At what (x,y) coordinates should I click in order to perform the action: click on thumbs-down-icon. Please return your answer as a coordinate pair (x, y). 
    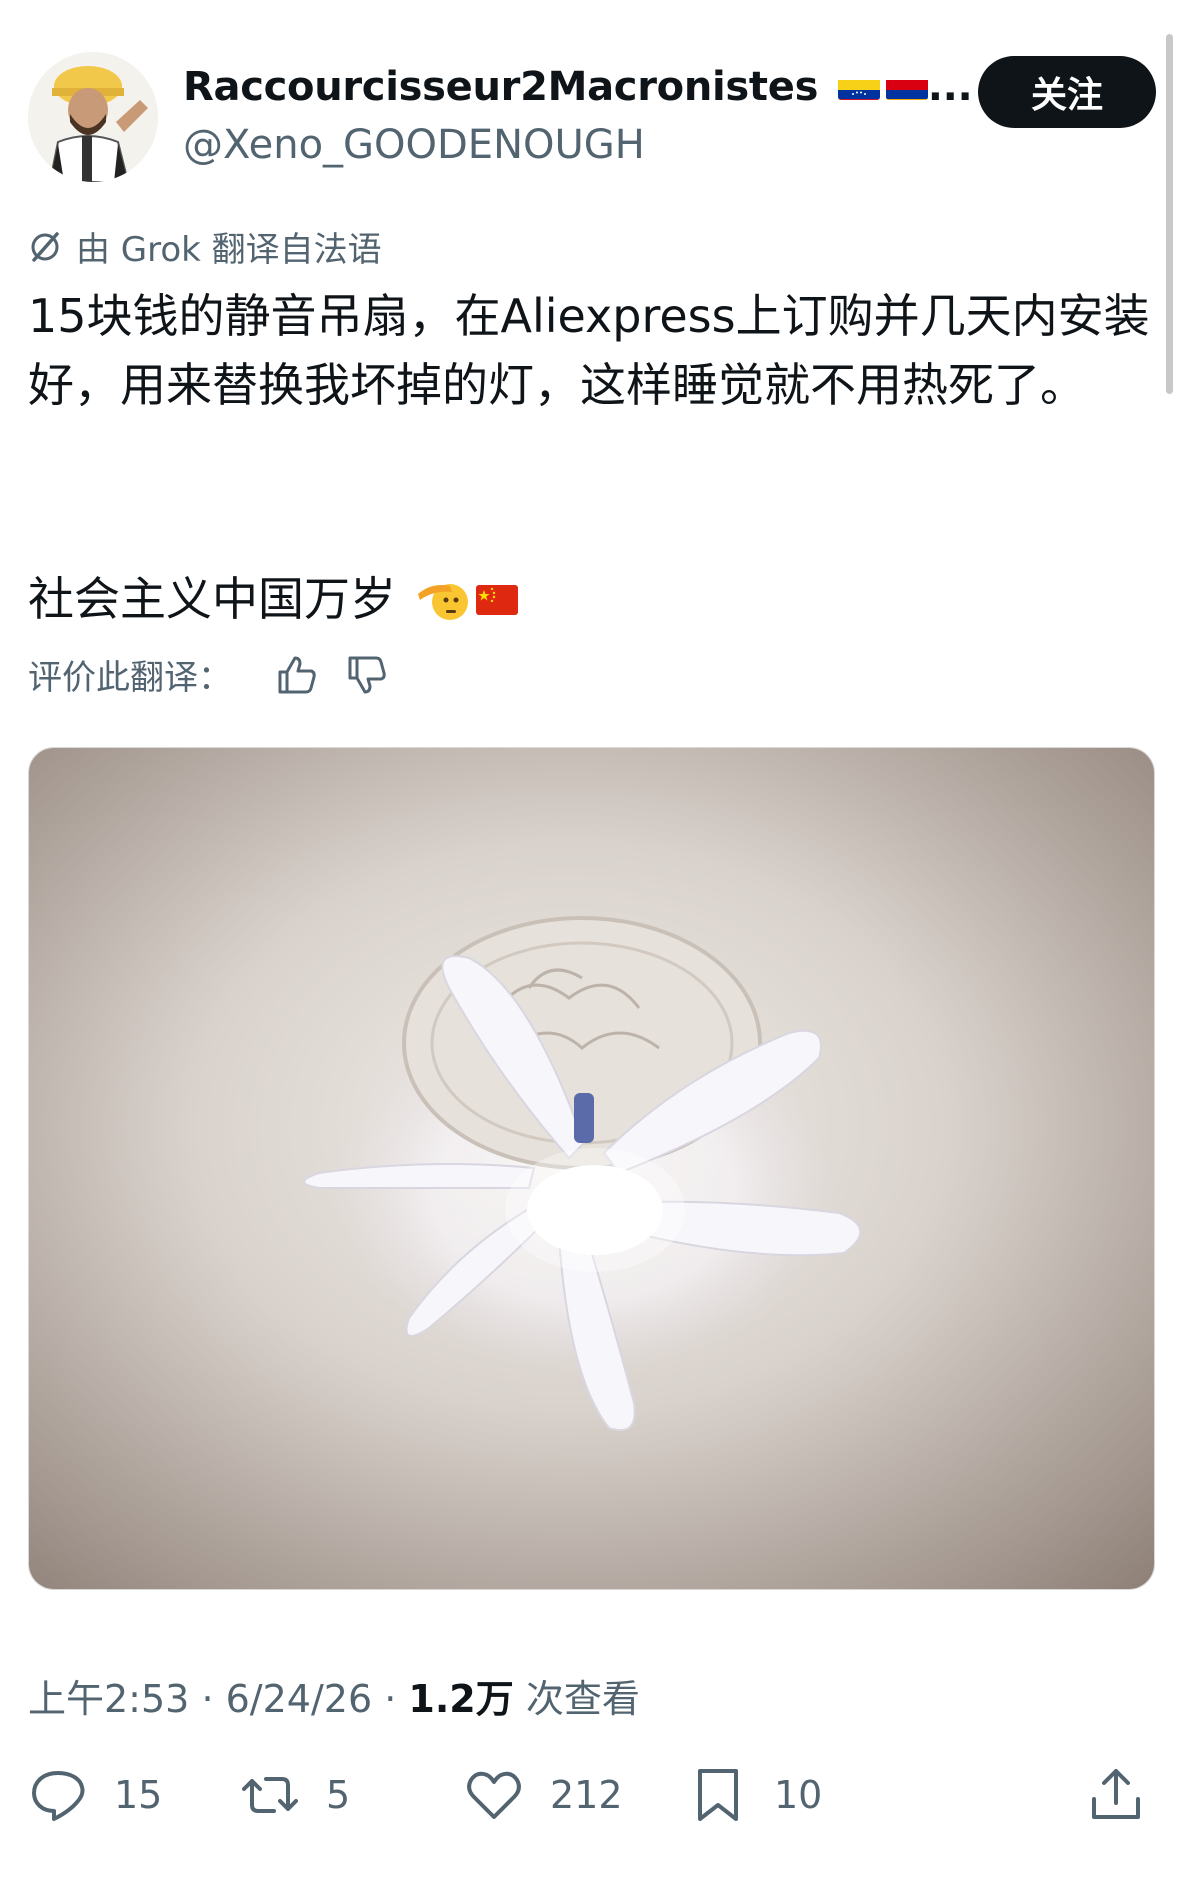
    Looking at the image, I should click on (367, 675).